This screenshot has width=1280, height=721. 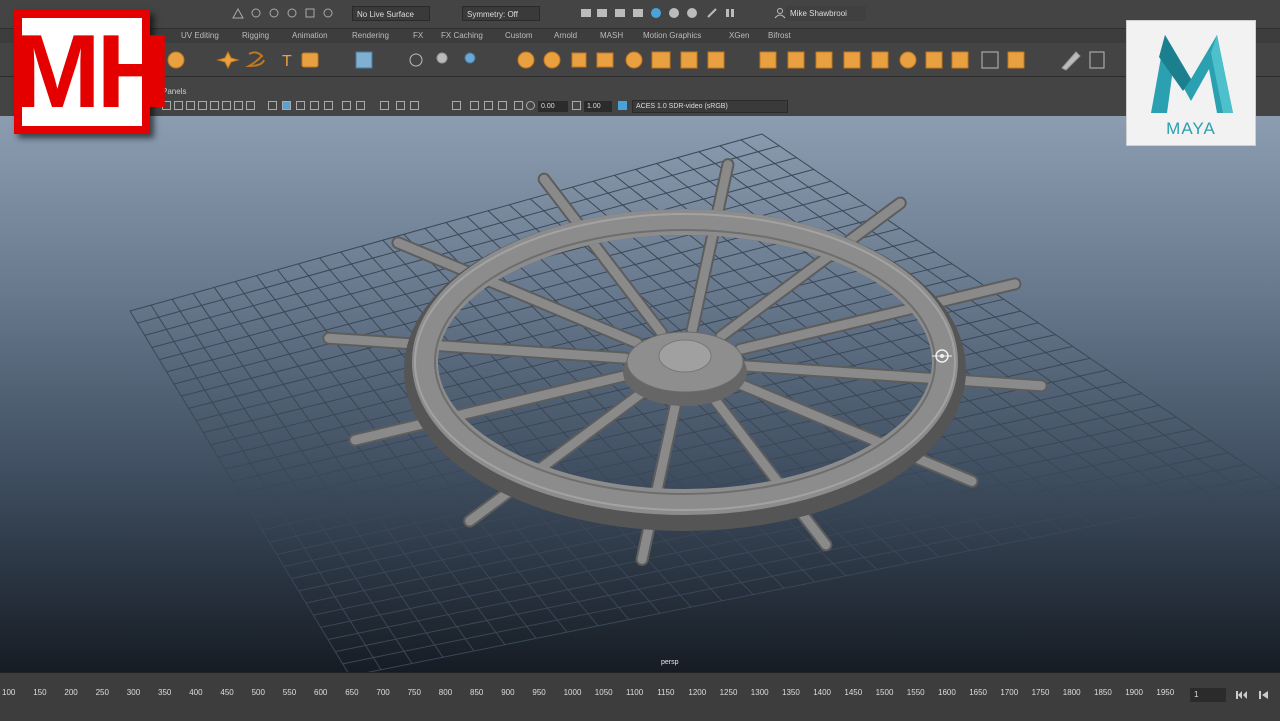 What do you see at coordinates (990, 60) in the screenshot?
I see `crease-icon` at bounding box center [990, 60].